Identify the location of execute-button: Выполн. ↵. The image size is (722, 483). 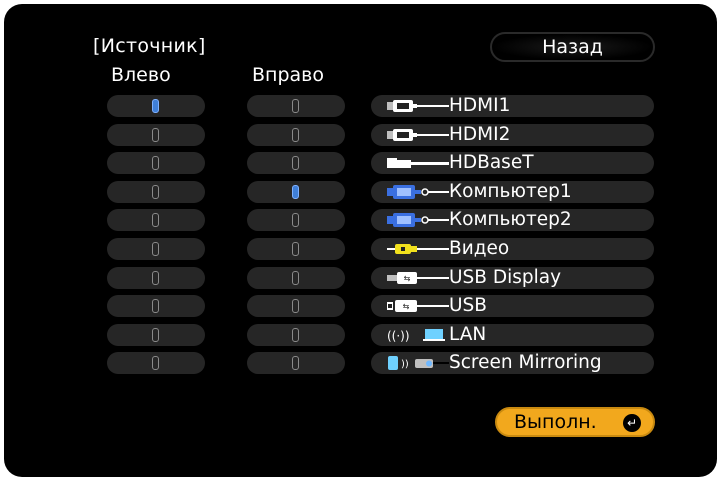
(575, 422).